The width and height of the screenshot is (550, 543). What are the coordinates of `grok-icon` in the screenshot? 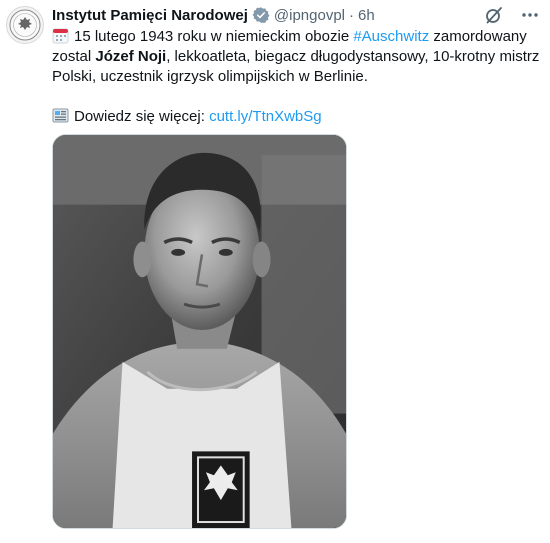 It's located at (494, 15).